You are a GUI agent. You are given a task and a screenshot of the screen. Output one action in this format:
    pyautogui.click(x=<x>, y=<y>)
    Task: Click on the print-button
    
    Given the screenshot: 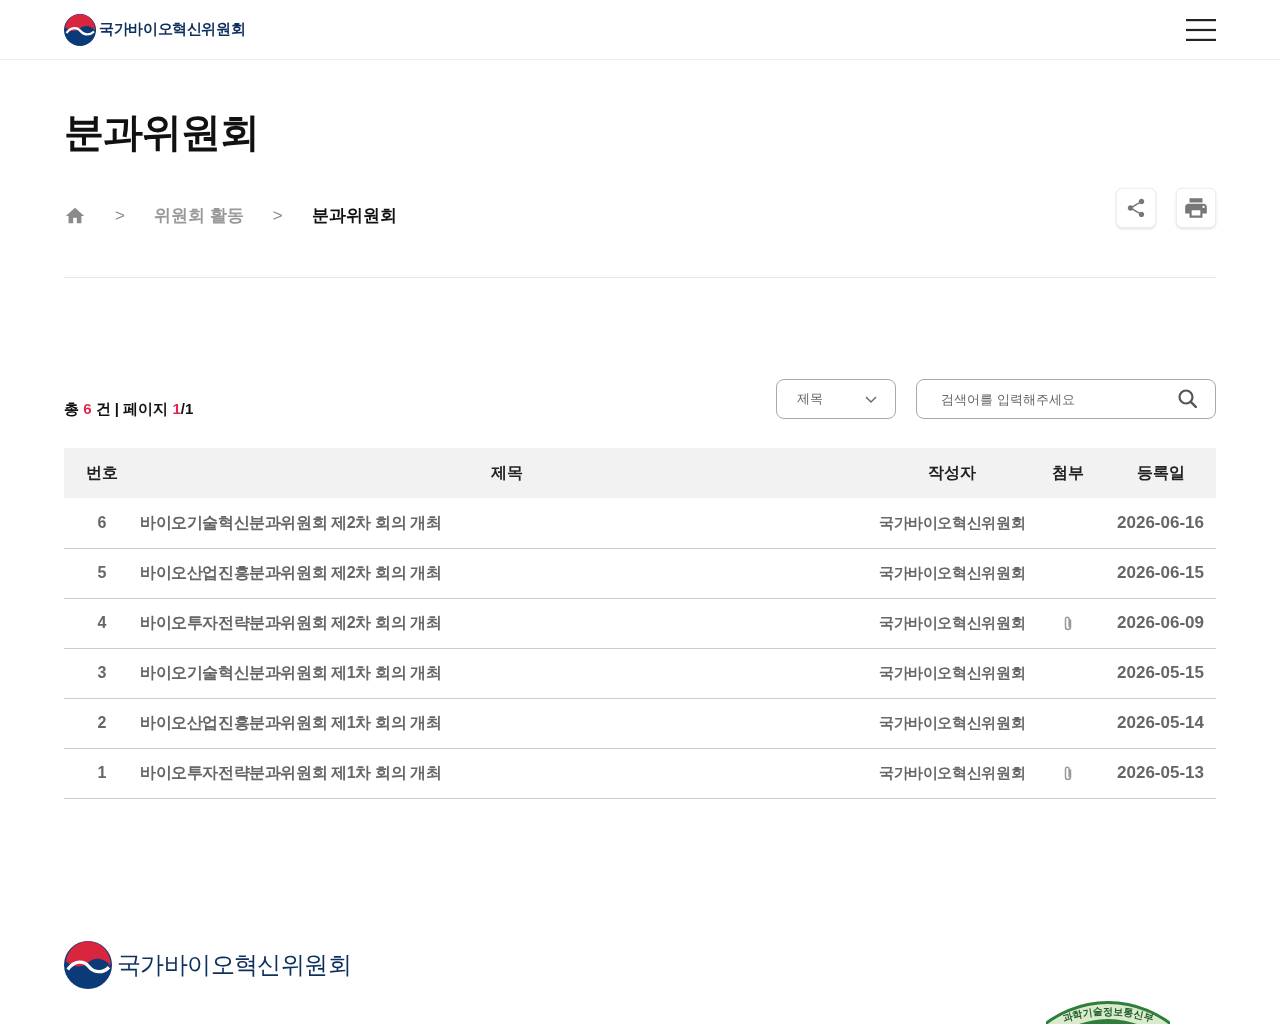 What is the action you would take?
    pyautogui.click(x=1196, y=208)
    